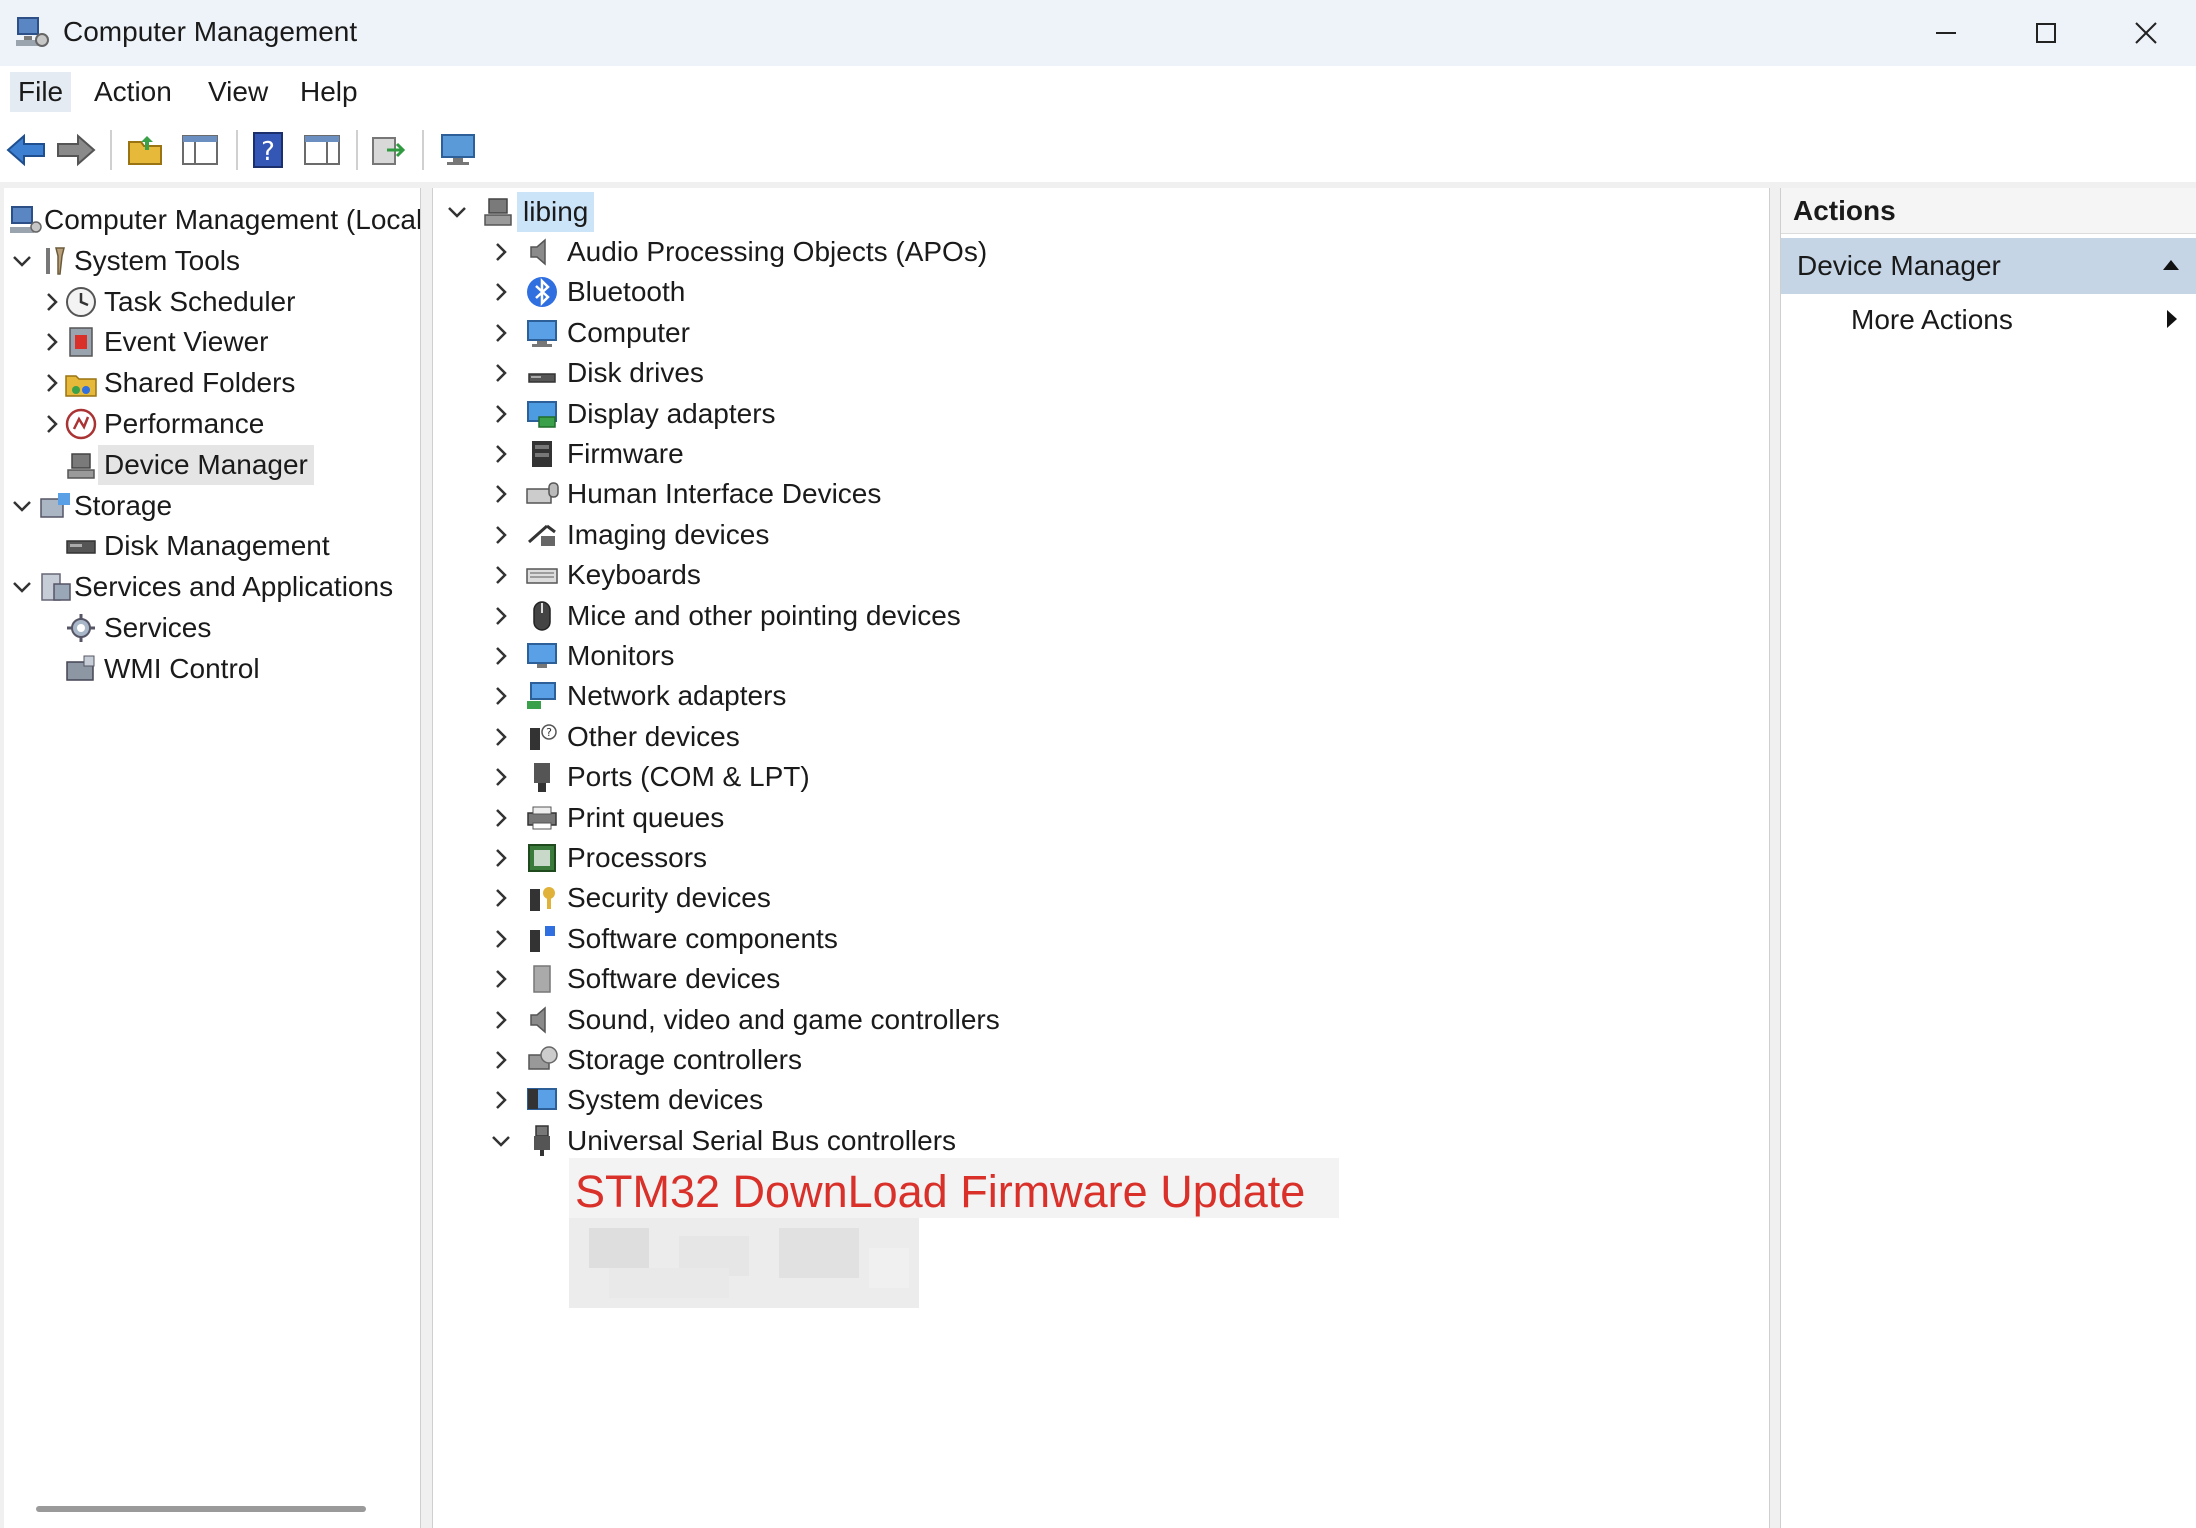 This screenshot has width=2196, height=1528. What do you see at coordinates (635, 373) in the screenshot?
I see `device-category-label: Disk drives` at bounding box center [635, 373].